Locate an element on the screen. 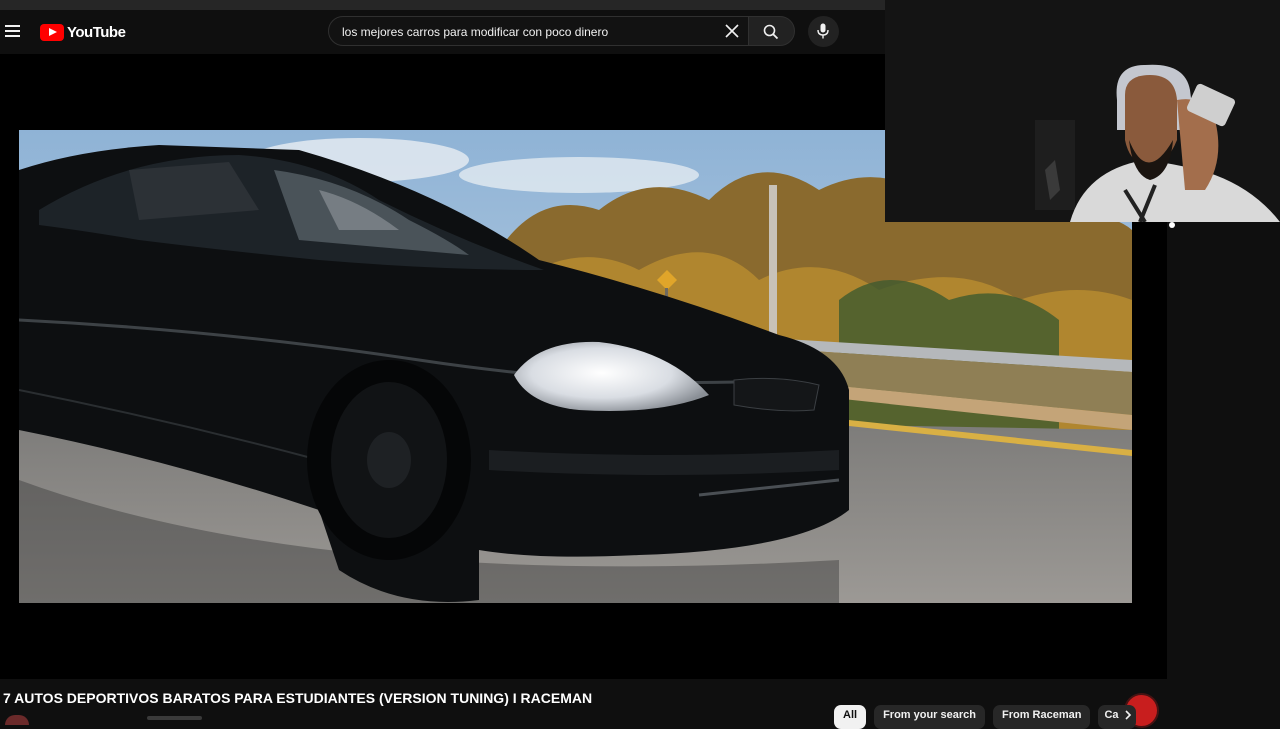 This screenshot has height=729, width=1280. menu-icon is located at coordinates (12, 31).